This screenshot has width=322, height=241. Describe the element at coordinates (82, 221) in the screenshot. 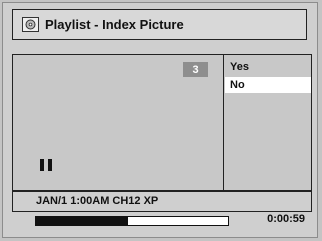

I see `progress-fill` at that location.